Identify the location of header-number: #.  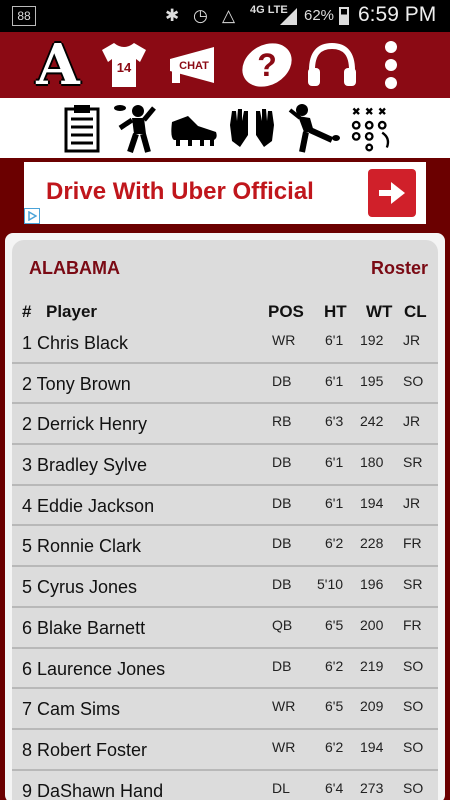
(26, 312).